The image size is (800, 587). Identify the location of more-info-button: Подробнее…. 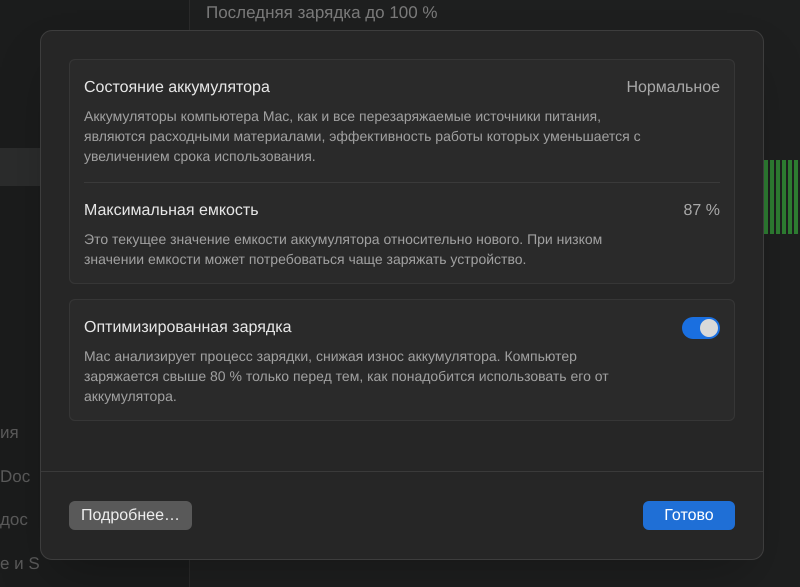
(130, 515).